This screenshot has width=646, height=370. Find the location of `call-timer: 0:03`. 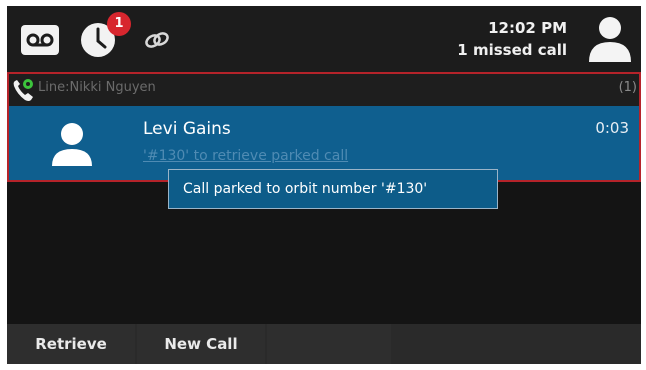

call-timer: 0:03 is located at coordinates (612, 128).